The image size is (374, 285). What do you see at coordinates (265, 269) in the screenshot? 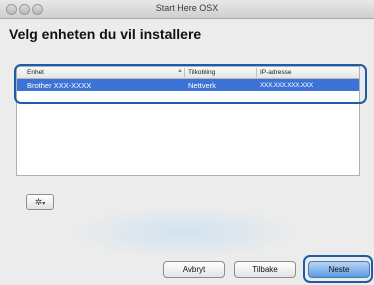
I see `back-button: Tilbake` at bounding box center [265, 269].